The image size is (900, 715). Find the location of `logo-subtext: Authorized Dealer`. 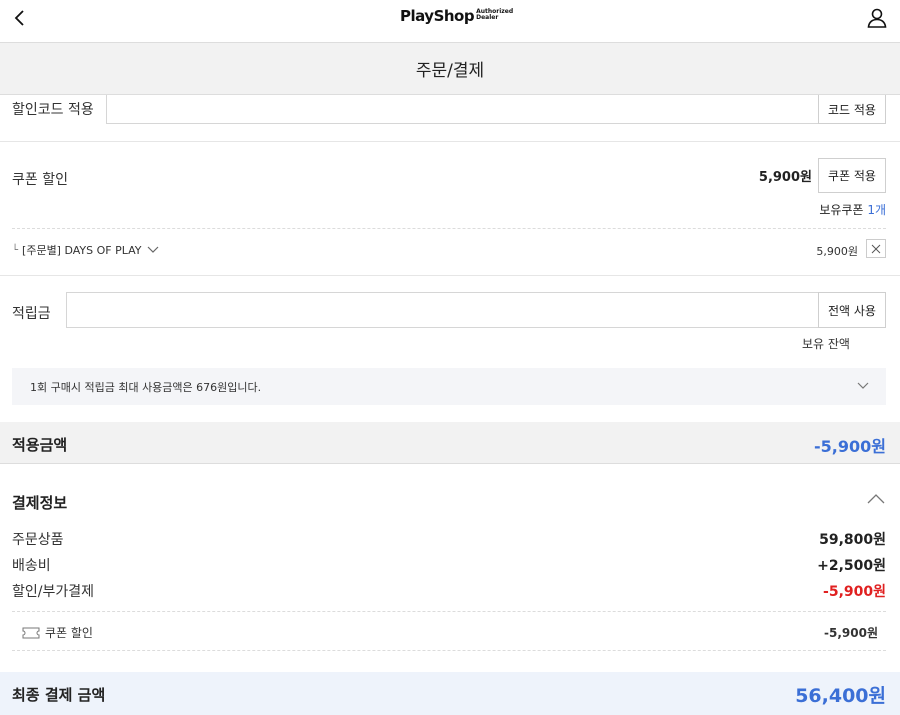

logo-subtext: Authorized Dealer is located at coordinates (494, 15).